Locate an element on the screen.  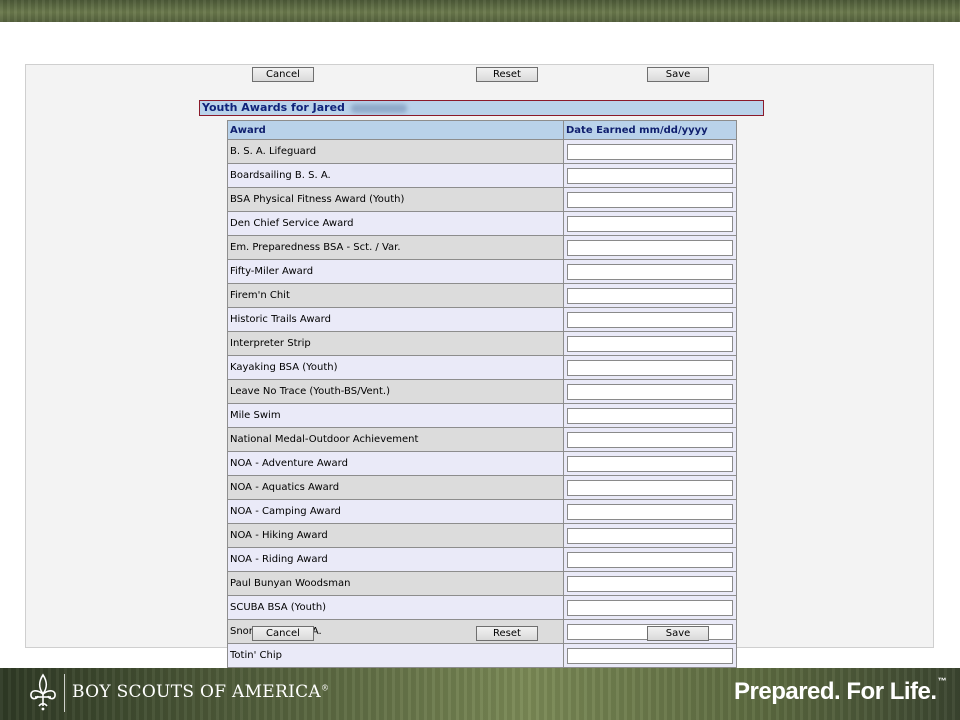
award-name: Em. Preparedness BSA - Sct. / Var. is located at coordinates (395, 247).